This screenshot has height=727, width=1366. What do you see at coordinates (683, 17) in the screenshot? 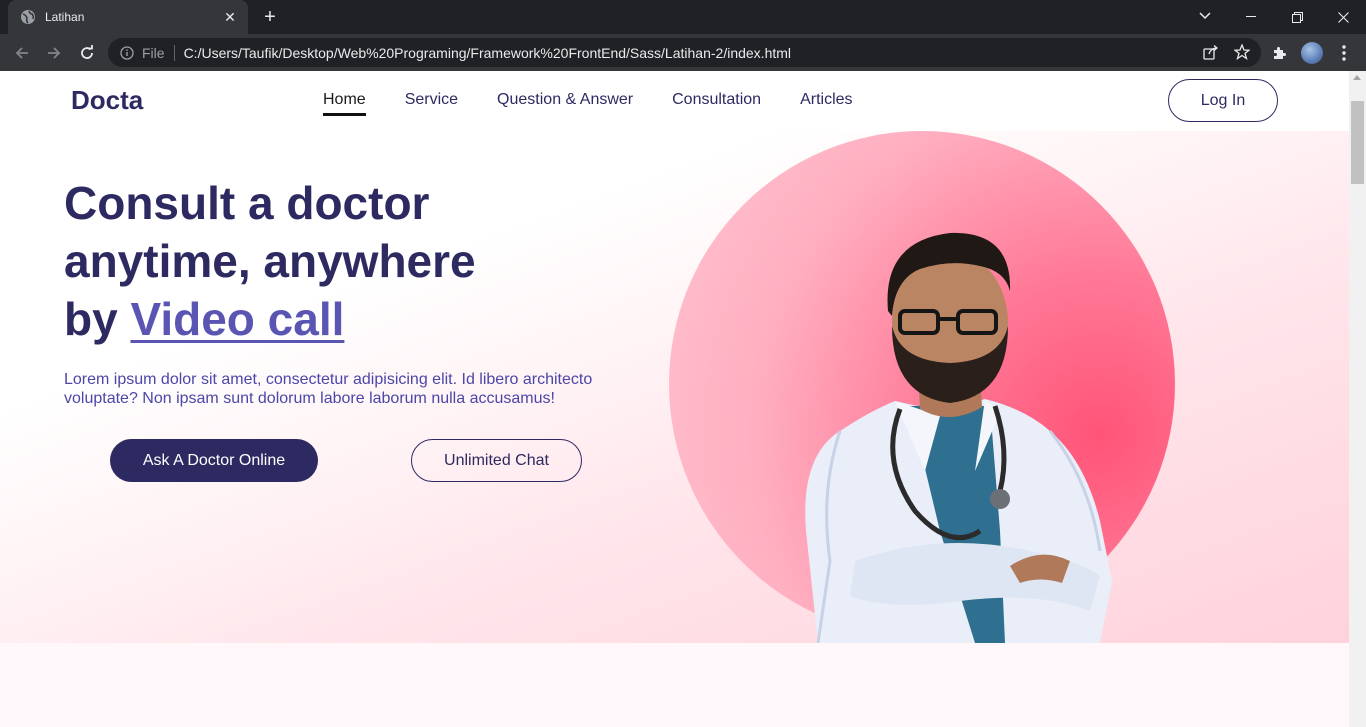
I see `browser-tabstrip: Latihan ✕ +` at bounding box center [683, 17].